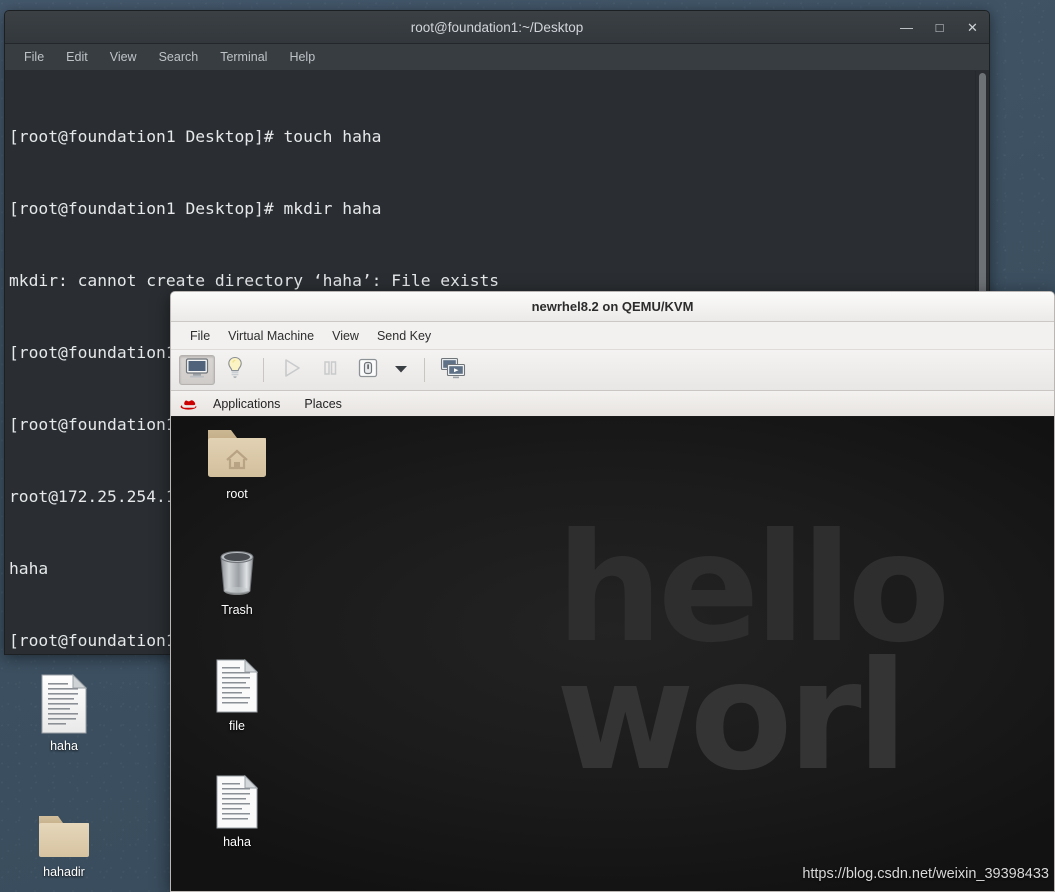 The height and width of the screenshot is (892, 1055). I want to click on desktop-icon-label: haha, so click(64, 746).